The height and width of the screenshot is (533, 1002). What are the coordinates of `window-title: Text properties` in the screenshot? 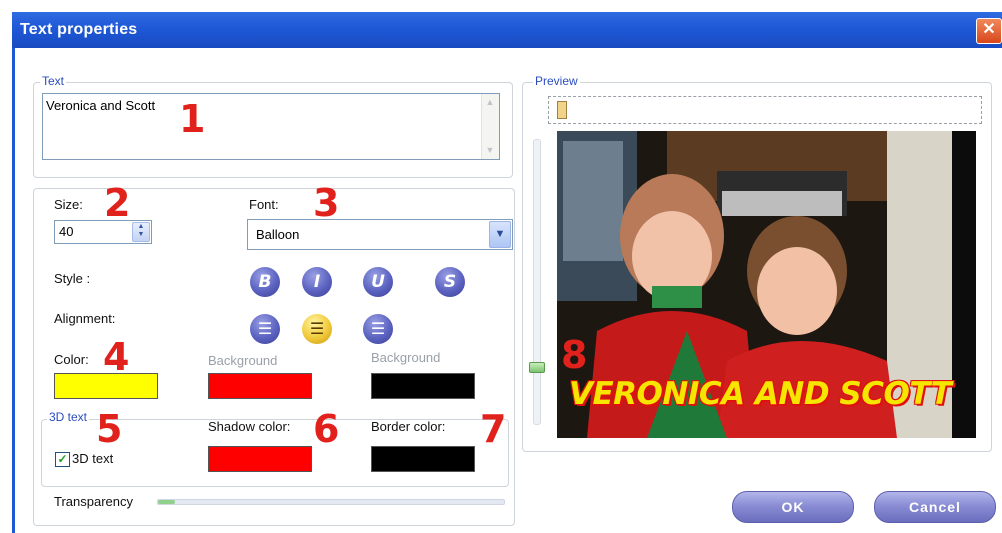 It's located at (79, 29).